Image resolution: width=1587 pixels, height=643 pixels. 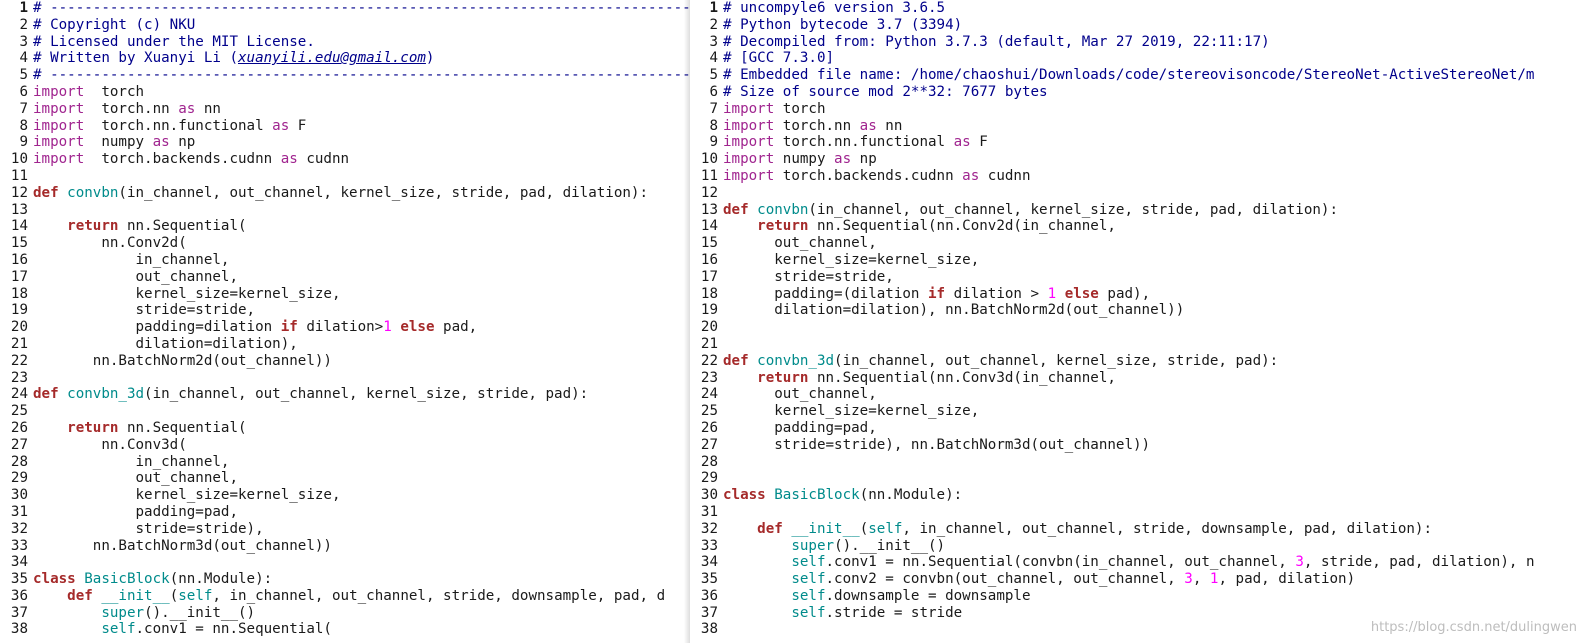 What do you see at coordinates (345, 546) in the screenshot?
I see `left-code-line: 33 nn.BatchNorm3d(out_channel))` at bounding box center [345, 546].